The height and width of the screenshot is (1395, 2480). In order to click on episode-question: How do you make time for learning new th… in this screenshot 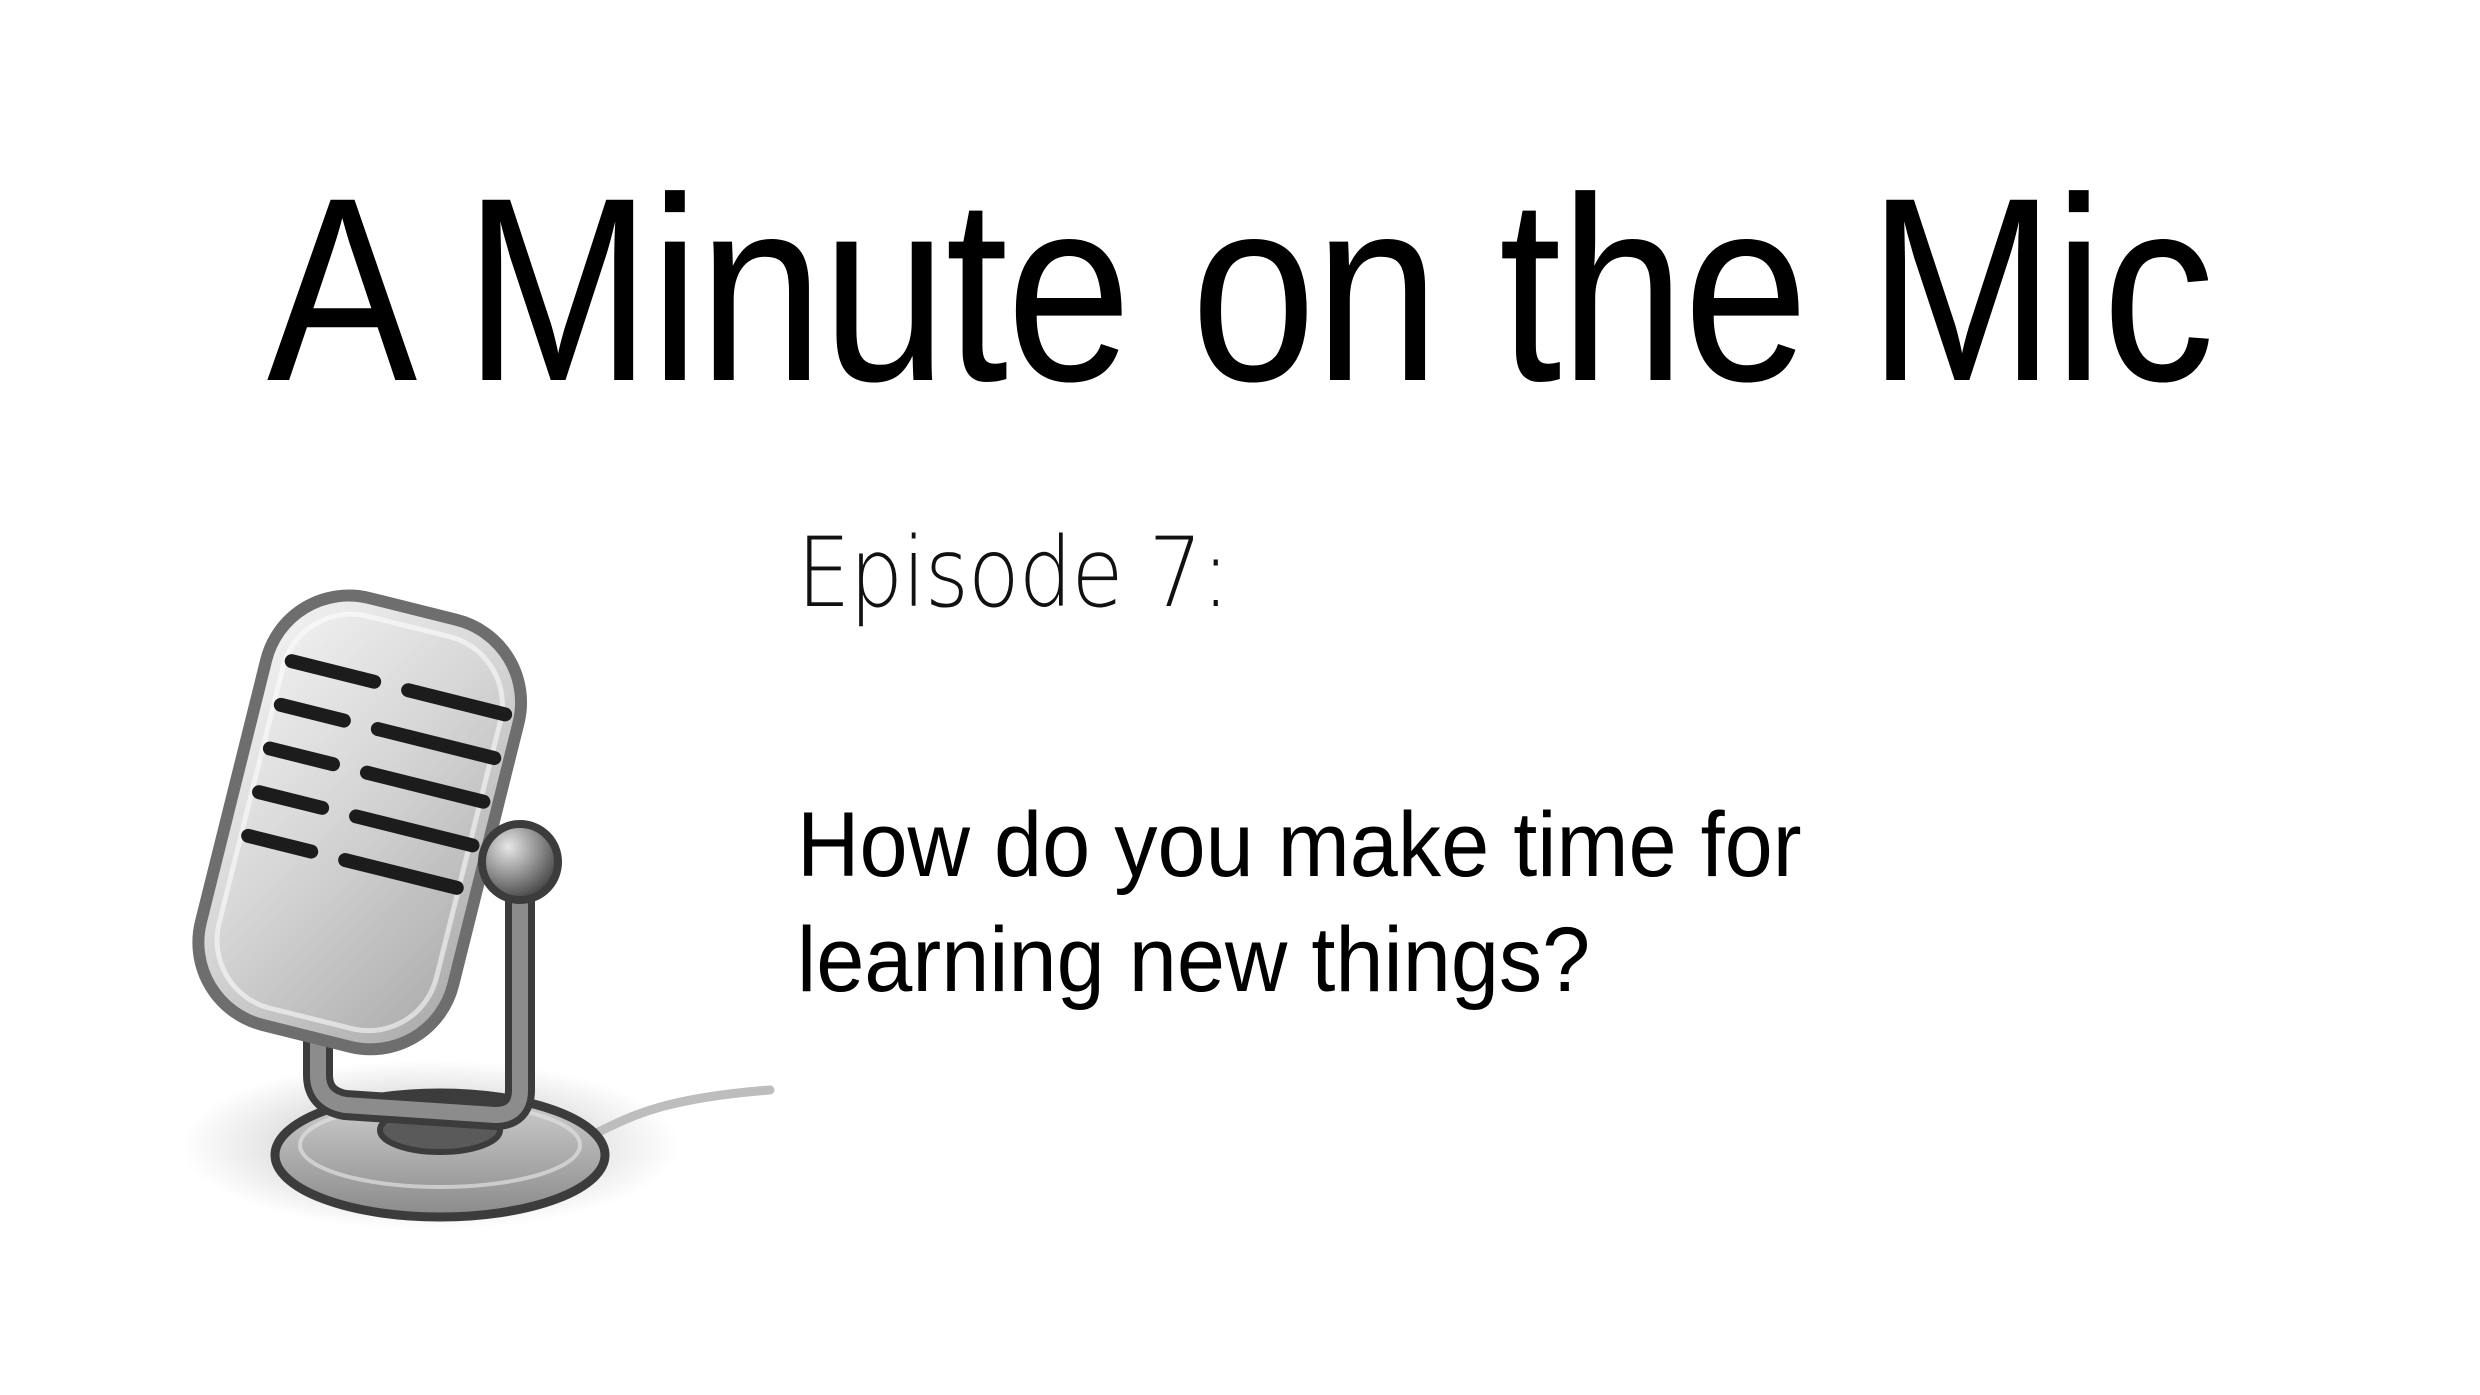, I will do `click(1299, 902)`.